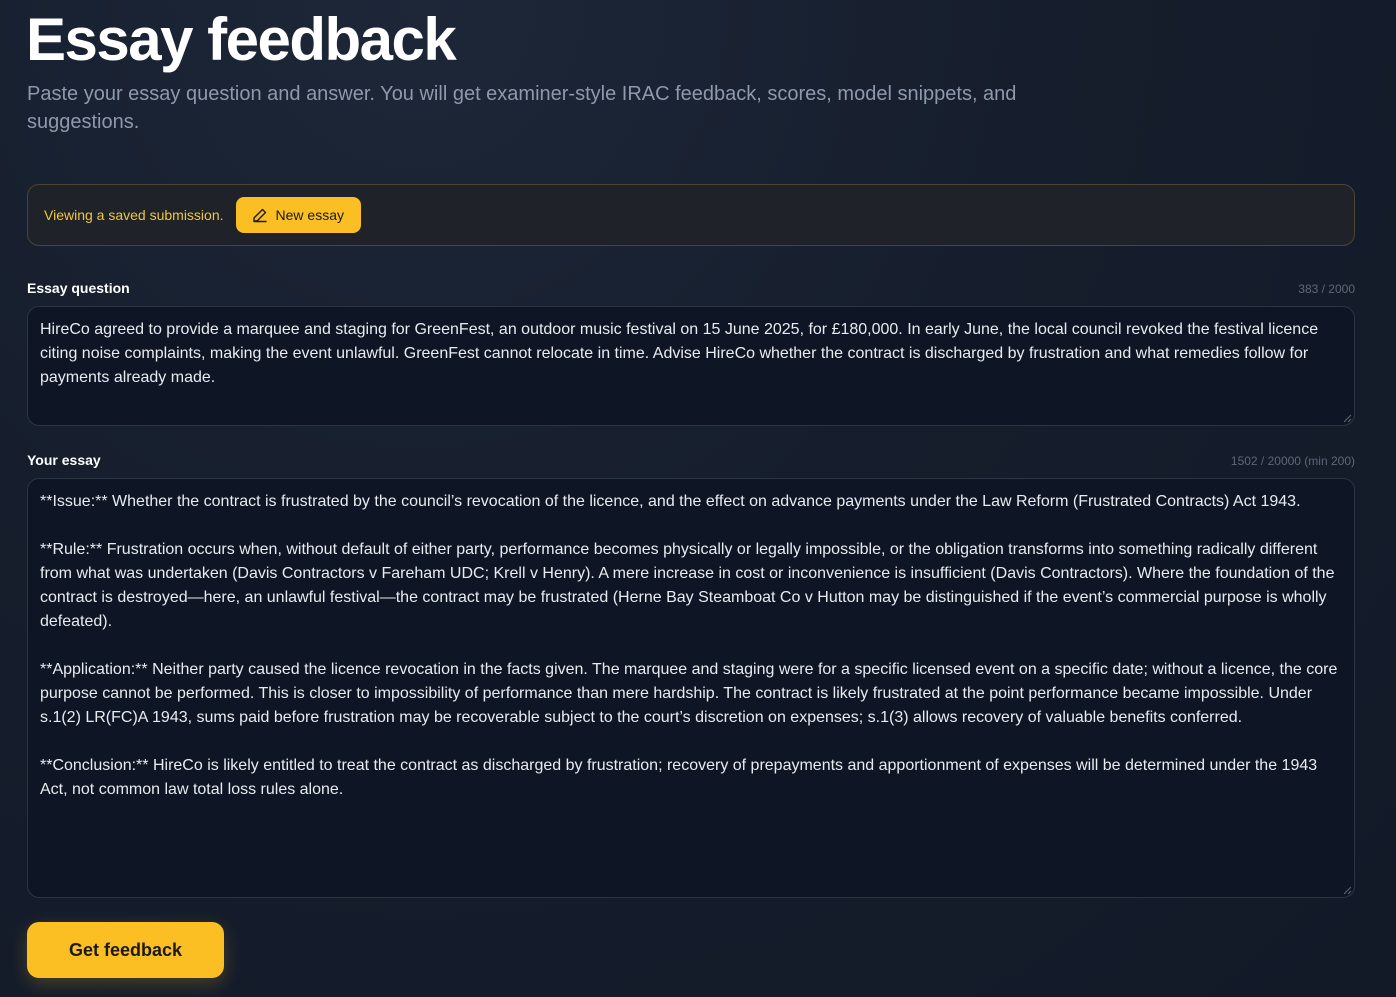 This screenshot has width=1396, height=997. I want to click on banner-text: Viewing a saved submission., so click(134, 215).